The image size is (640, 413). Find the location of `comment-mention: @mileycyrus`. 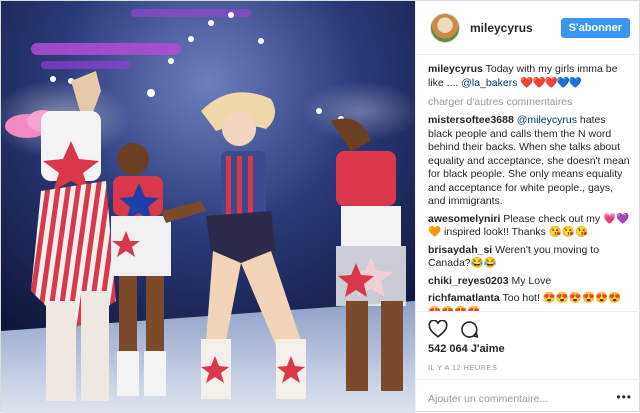

comment-mention: @mileycyrus is located at coordinates (547, 120).